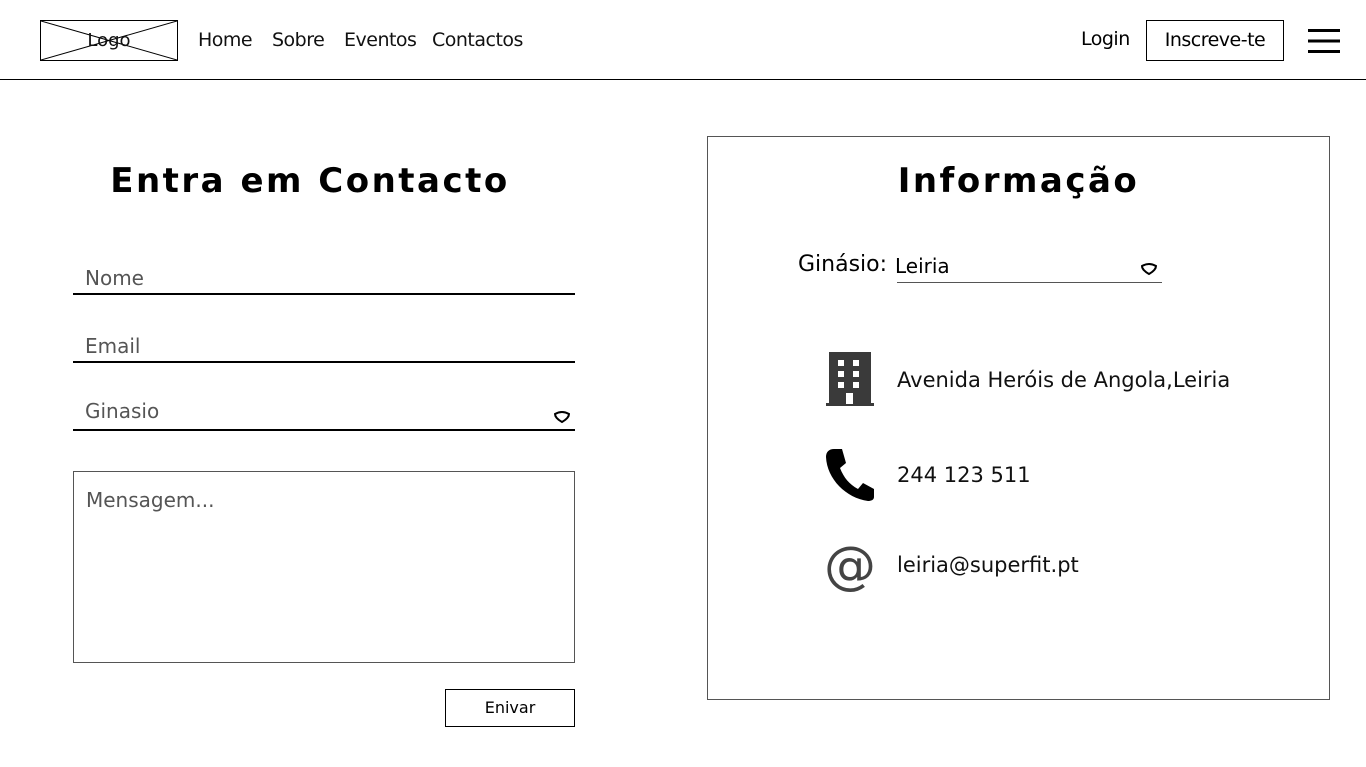  Describe the element at coordinates (380, 40) in the screenshot. I see `nav-eventos: Eventos` at that location.